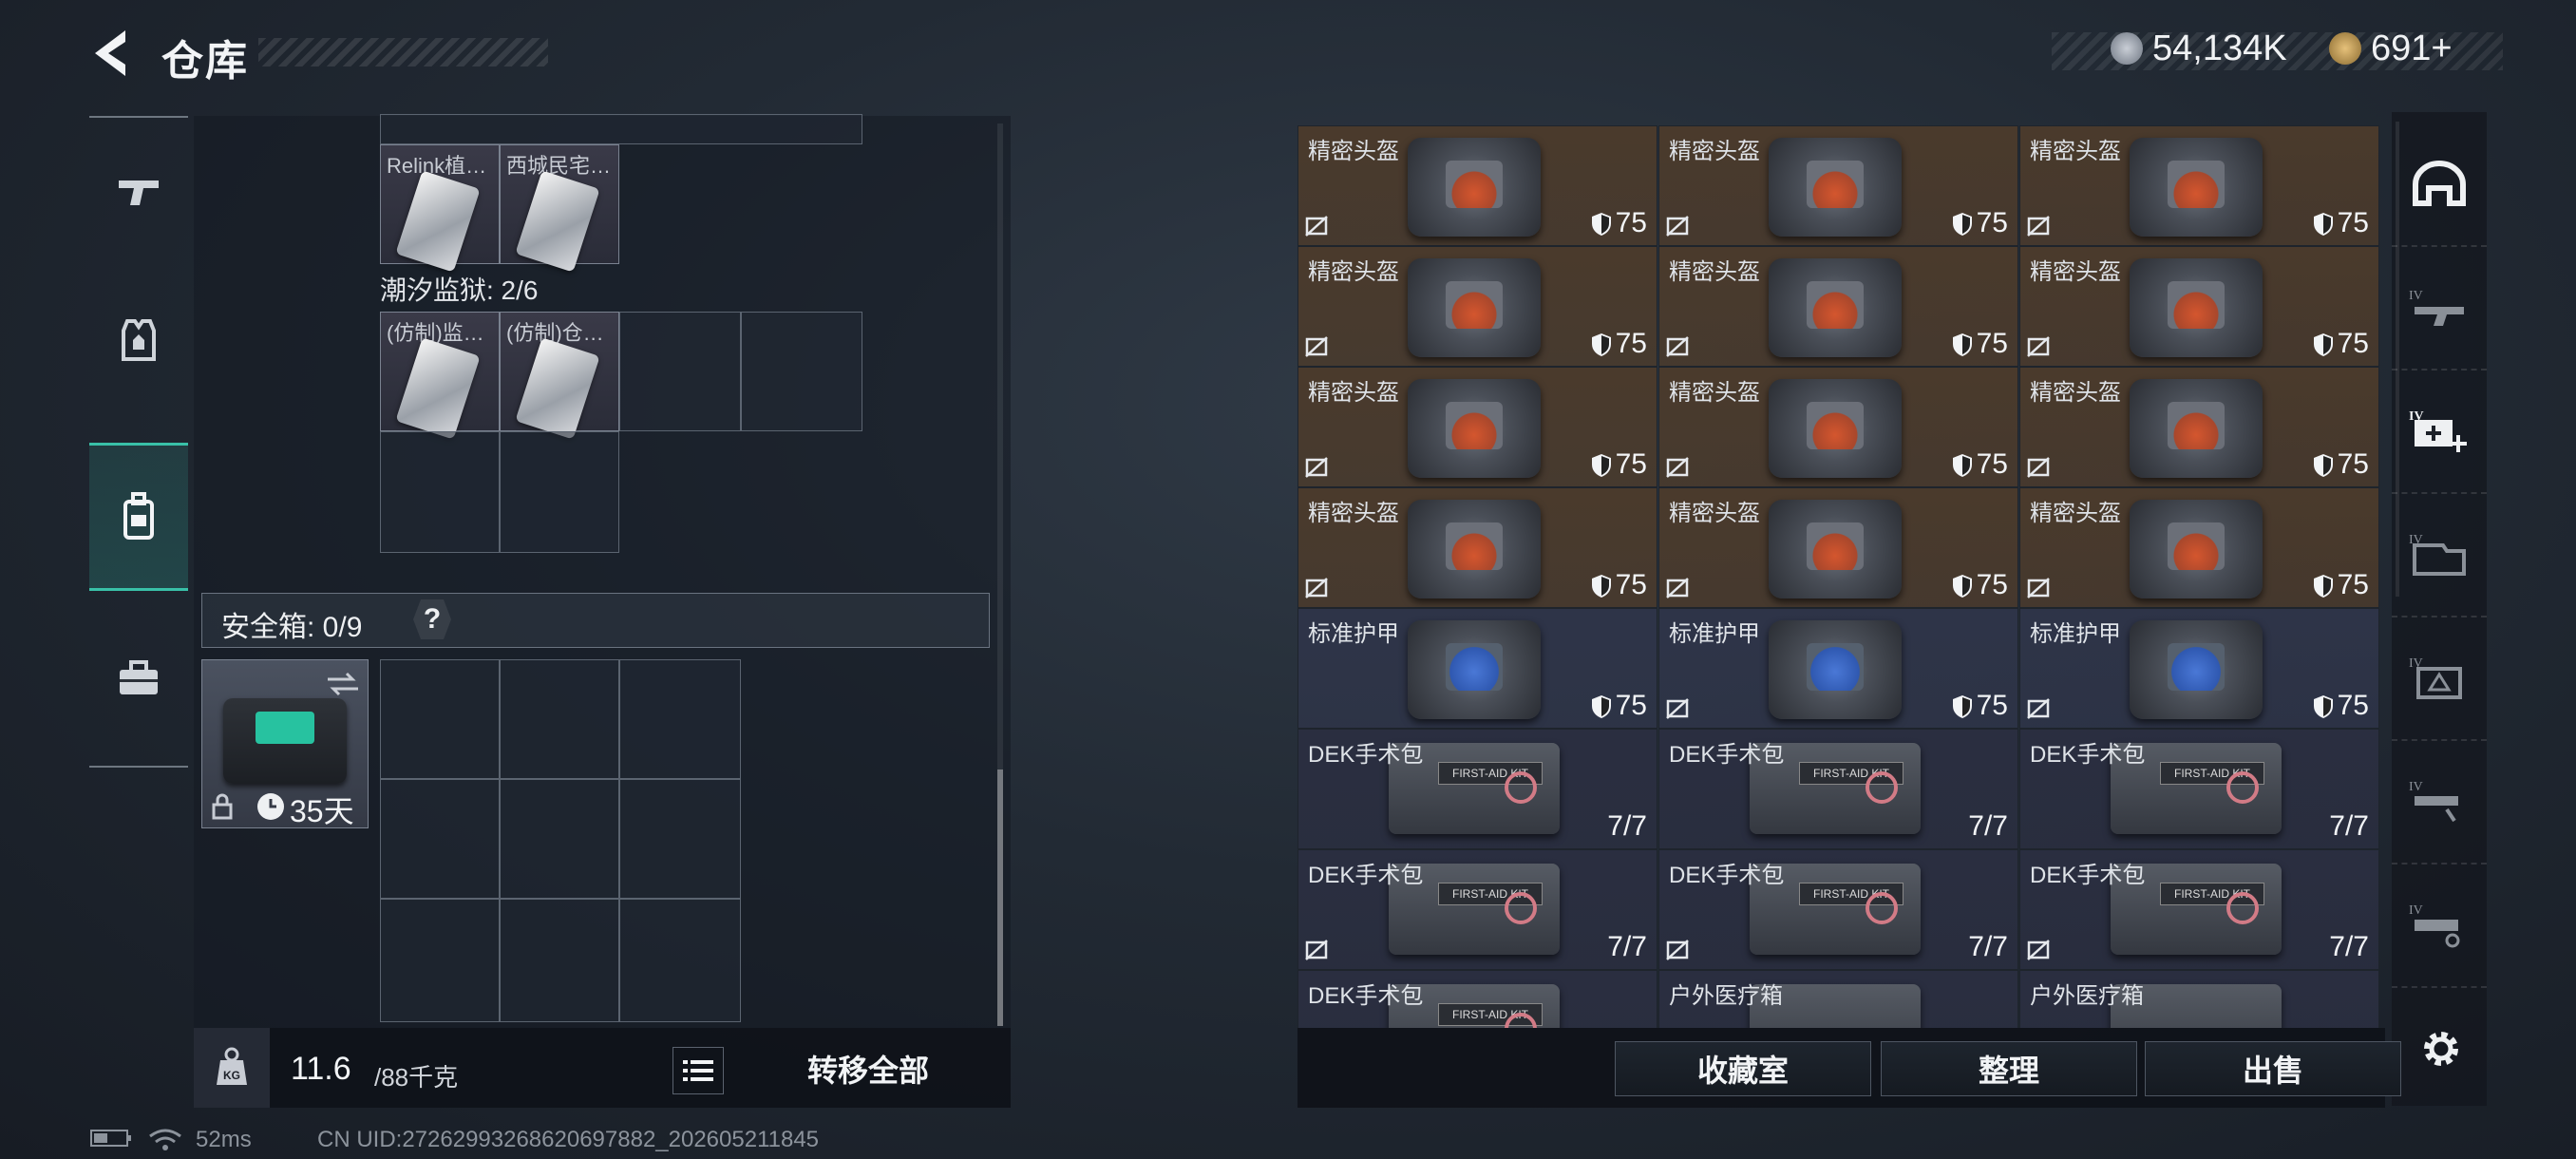  Describe the element at coordinates (138, 678) in the screenshot. I see `nav-tools` at that location.